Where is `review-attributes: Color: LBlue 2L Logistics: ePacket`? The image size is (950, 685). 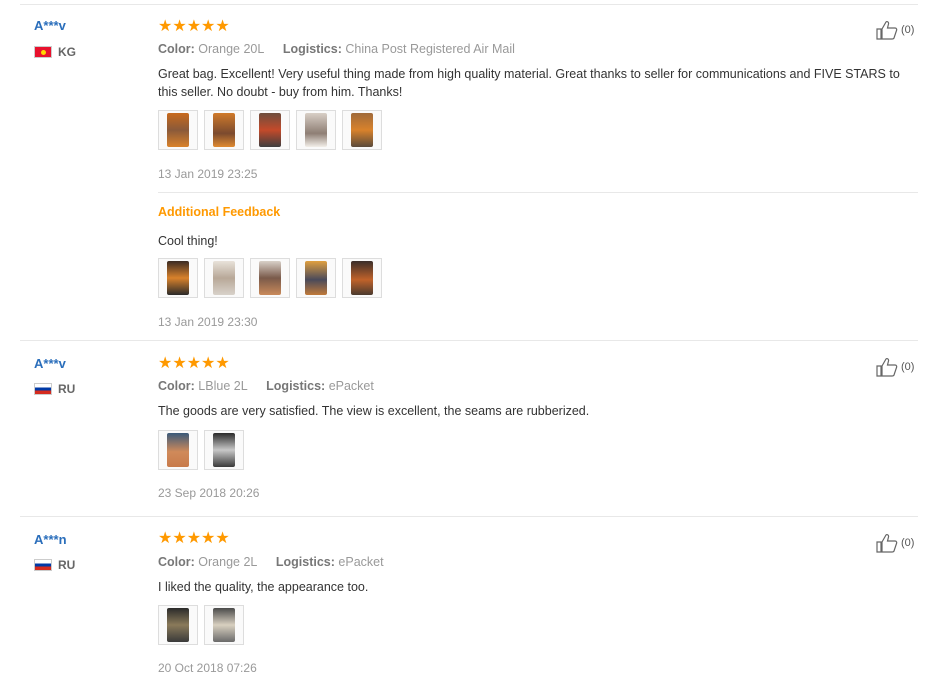
review-attributes: Color: LBlue 2L Logistics: ePacket is located at coordinates (266, 386).